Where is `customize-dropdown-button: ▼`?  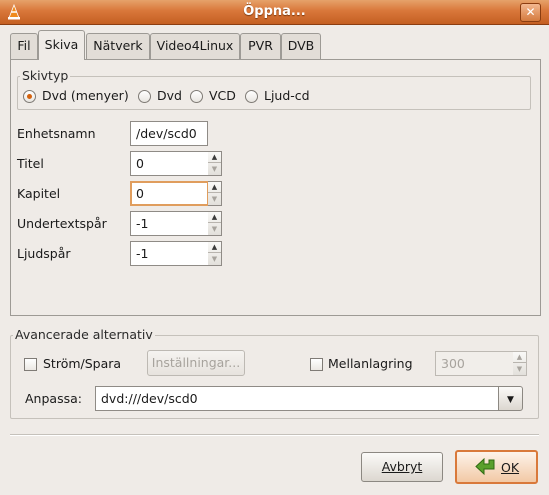 customize-dropdown-button: ▼ is located at coordinates (510, 398).